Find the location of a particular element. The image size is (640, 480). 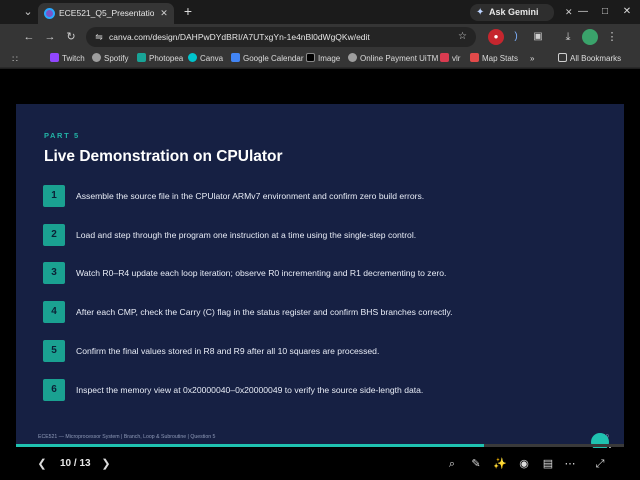

gemini-label: Ask Gemini is located at coordinates (514, 12).